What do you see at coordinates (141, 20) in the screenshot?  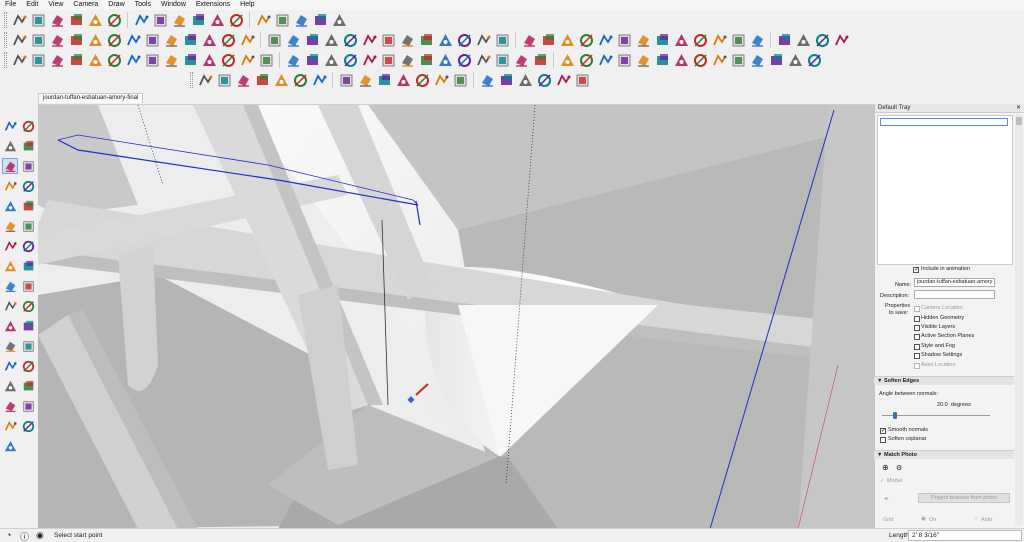 I see `section-plane-icon` at bounding box center [141, 20].